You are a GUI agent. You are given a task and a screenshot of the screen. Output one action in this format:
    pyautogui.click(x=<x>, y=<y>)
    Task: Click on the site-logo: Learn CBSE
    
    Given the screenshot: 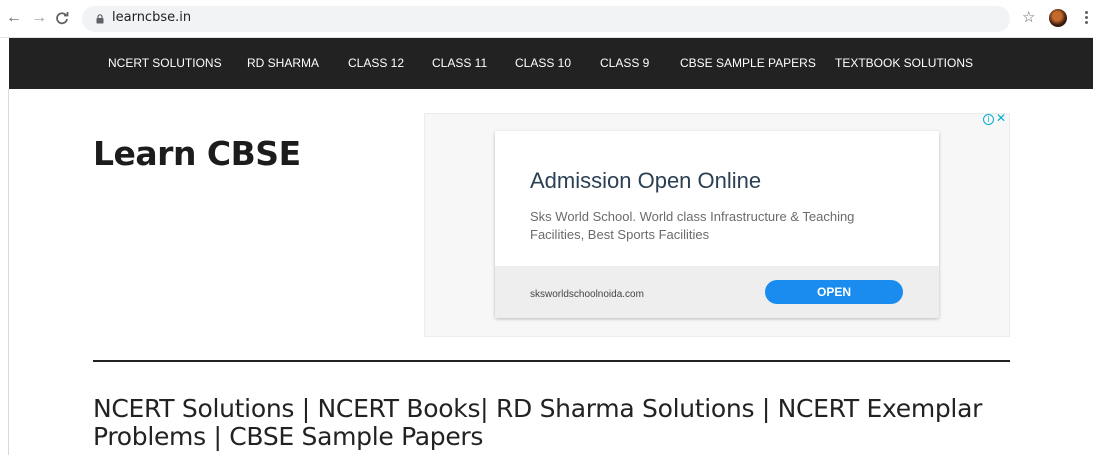 What is the action you would take?
    pyautogui.click(x=197, y=153)
    